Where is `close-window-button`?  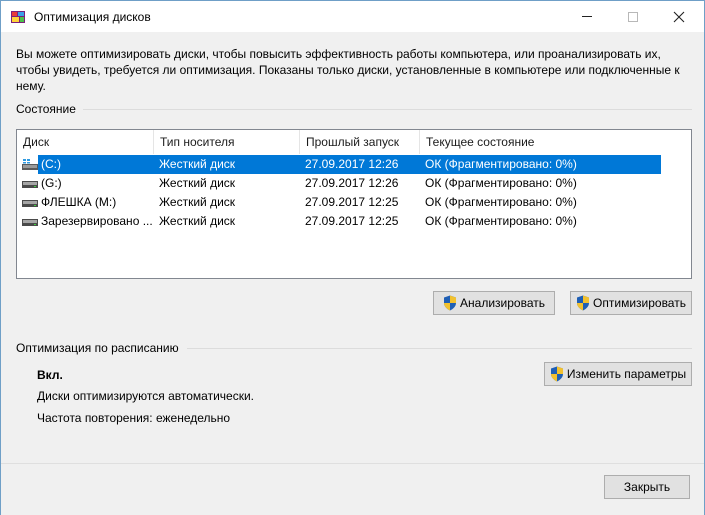 close-window-button is located at coordinates (679, 16).